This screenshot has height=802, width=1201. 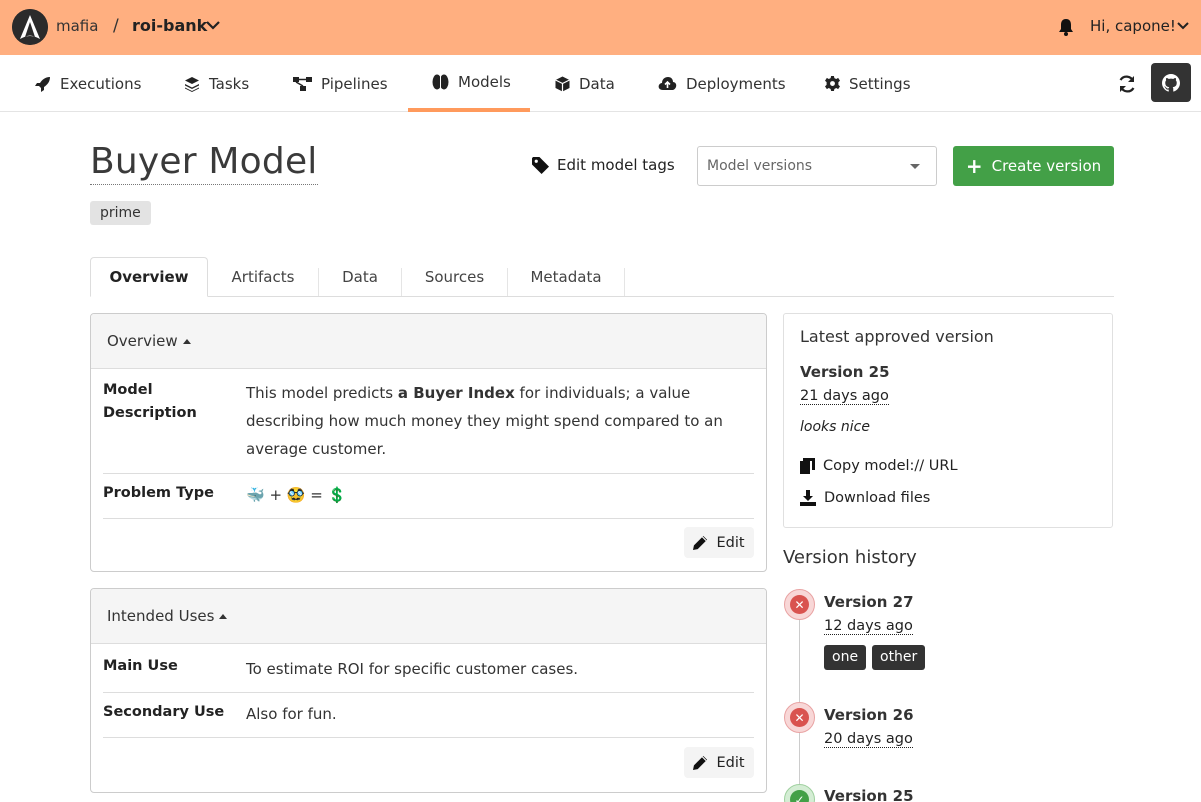 I want to click on edit-model-tags-button: Edit model tags, so click(x=603, y=165).